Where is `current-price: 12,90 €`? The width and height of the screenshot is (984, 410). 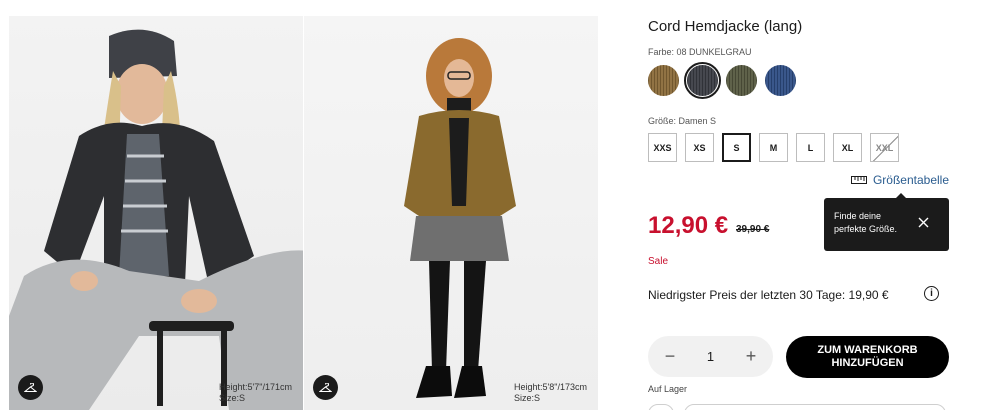 current-price: 12,90 € is located at coordinates (688, 225).